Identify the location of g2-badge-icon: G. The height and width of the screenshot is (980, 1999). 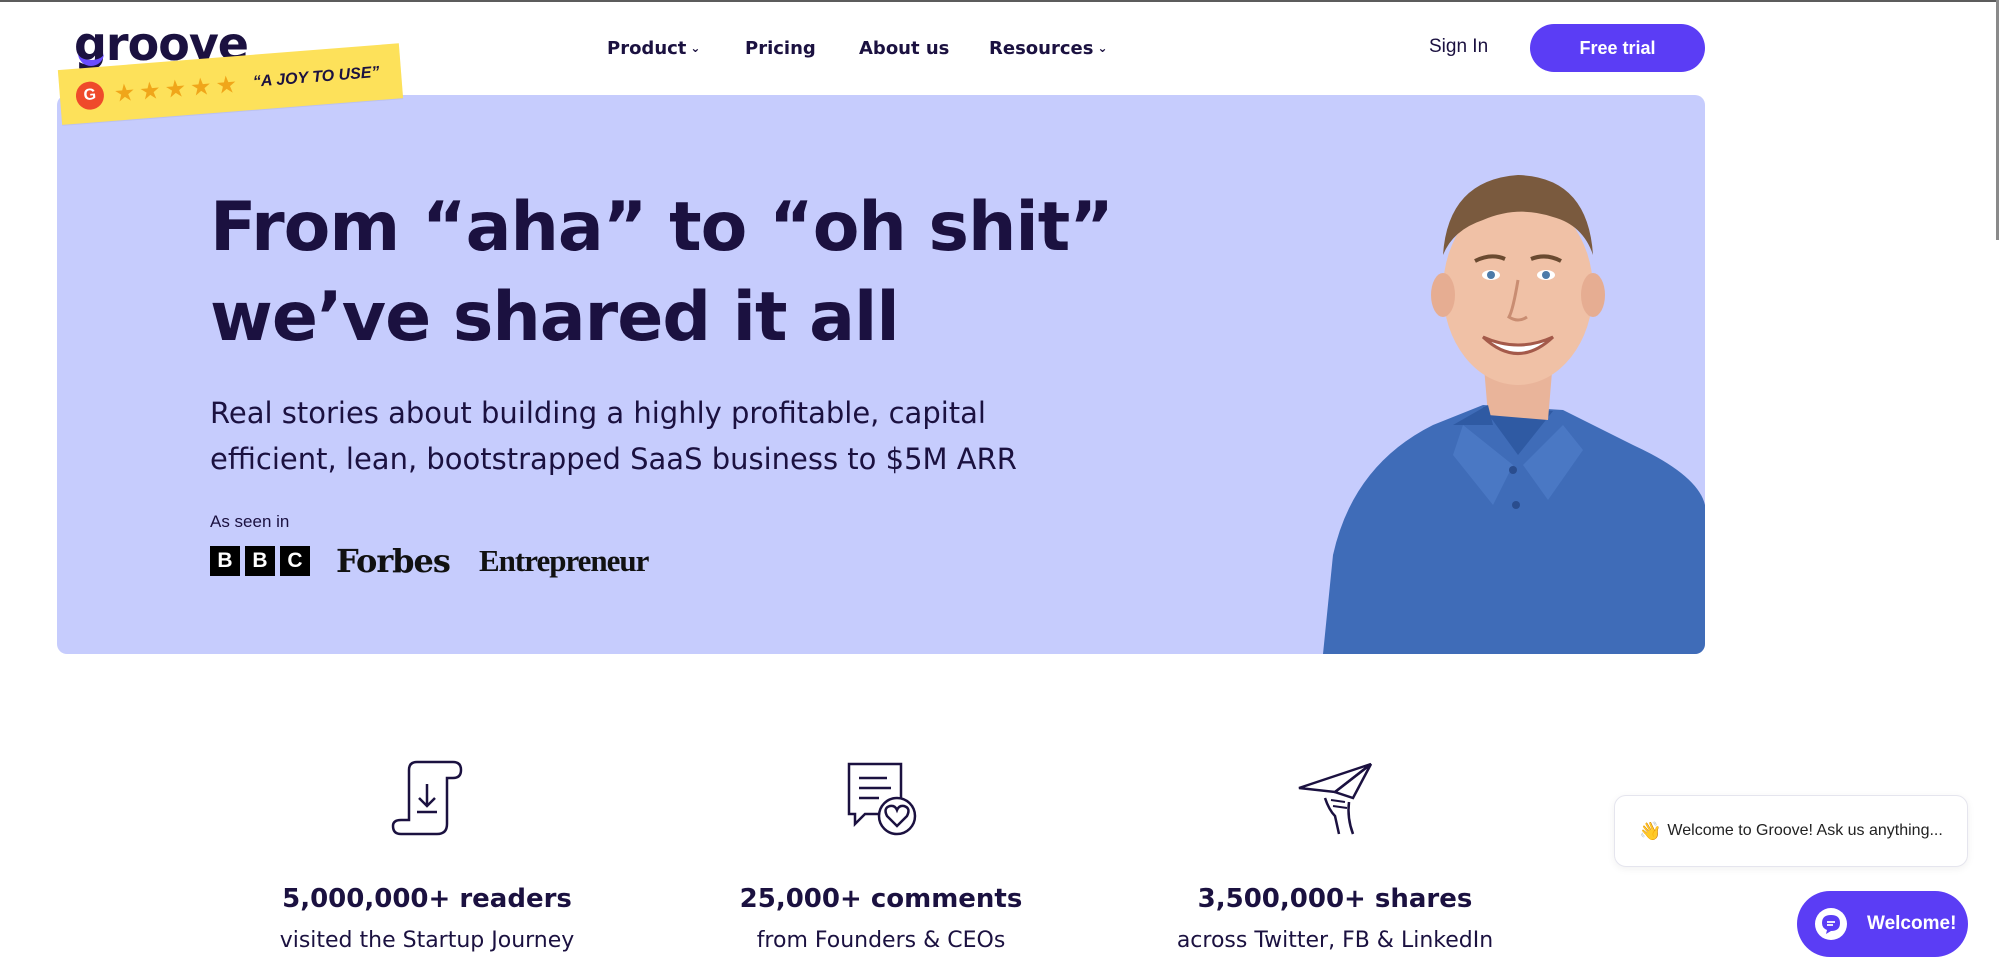
(89, 95).